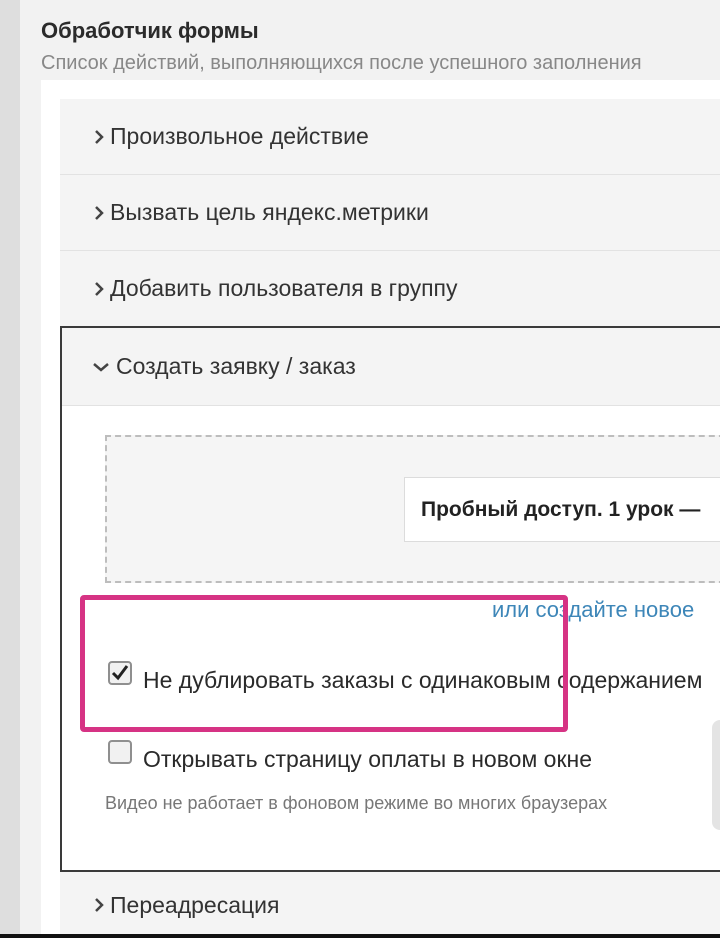 The height and width of the screenshot is (938, 720). I want to click on action-header-create-order: Создать заявку / заказ, so click(391, 367).